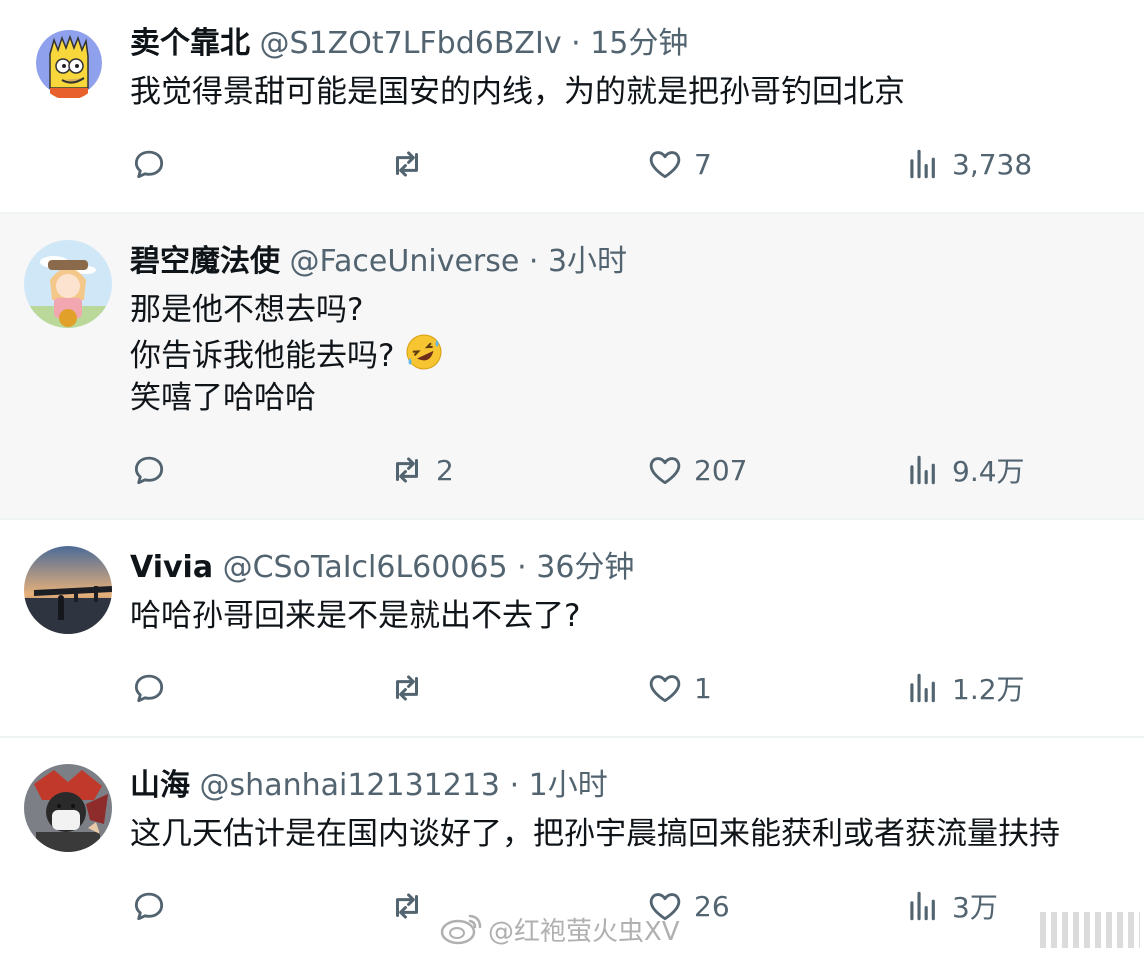 This screenshot has width=1144, height=956. Describe the element at coordinates (721, 470) in the screenshot. I see `like-count: 207` at that location.